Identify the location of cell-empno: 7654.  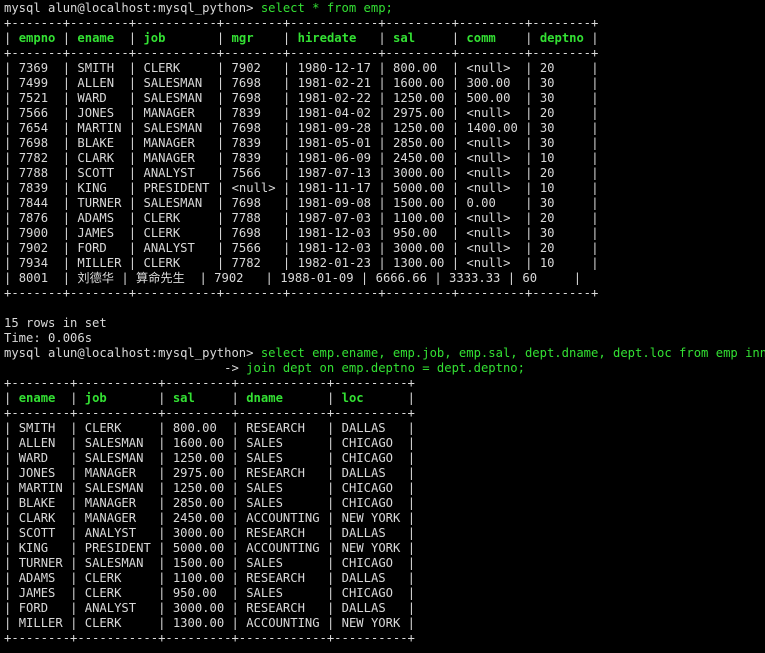
(33, 128).